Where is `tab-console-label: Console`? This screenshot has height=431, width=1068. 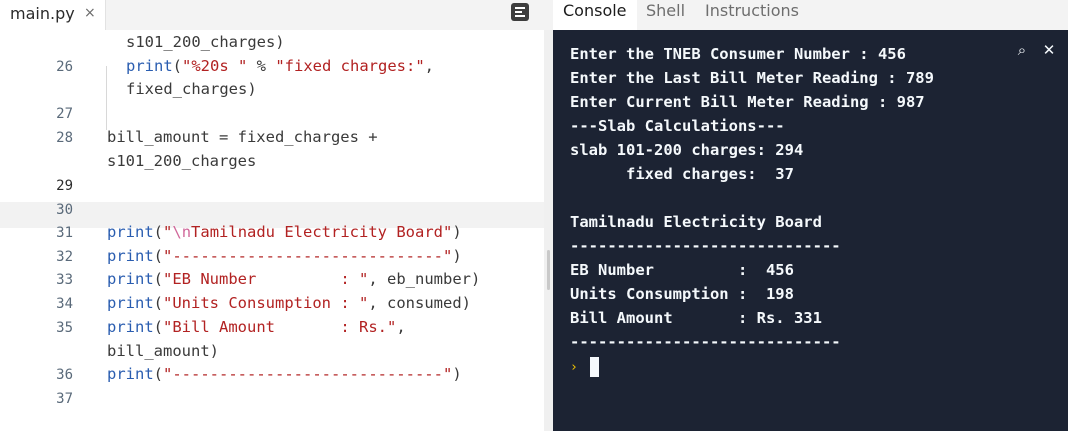 tab-console-label: Console is located at coordinates (595, 10).